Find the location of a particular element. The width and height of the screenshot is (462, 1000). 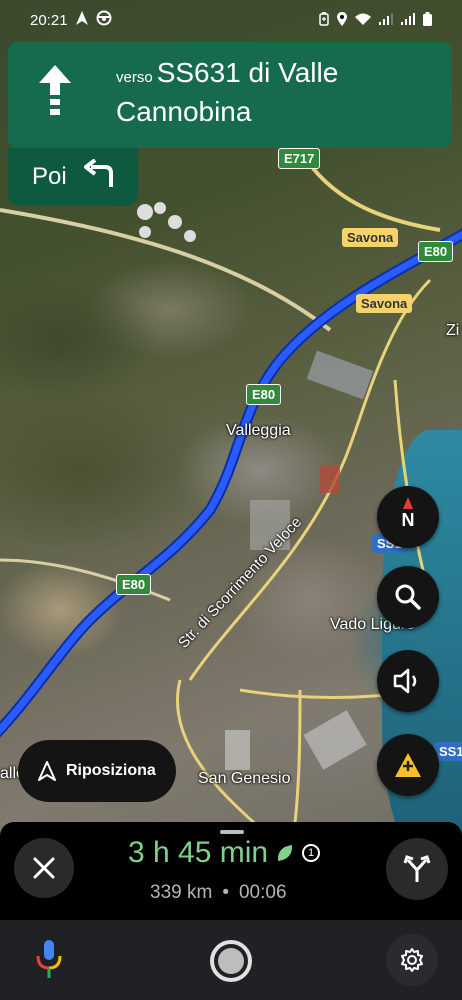

steering-wheel-icon is located at coordinates (104, 20).